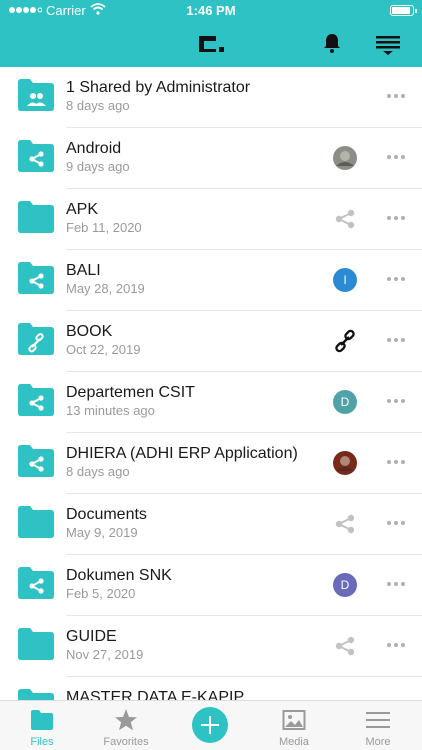 The image size is (422, 750). I want to click on file-row: BALI May 28, 2019 I, so click(211, 280).